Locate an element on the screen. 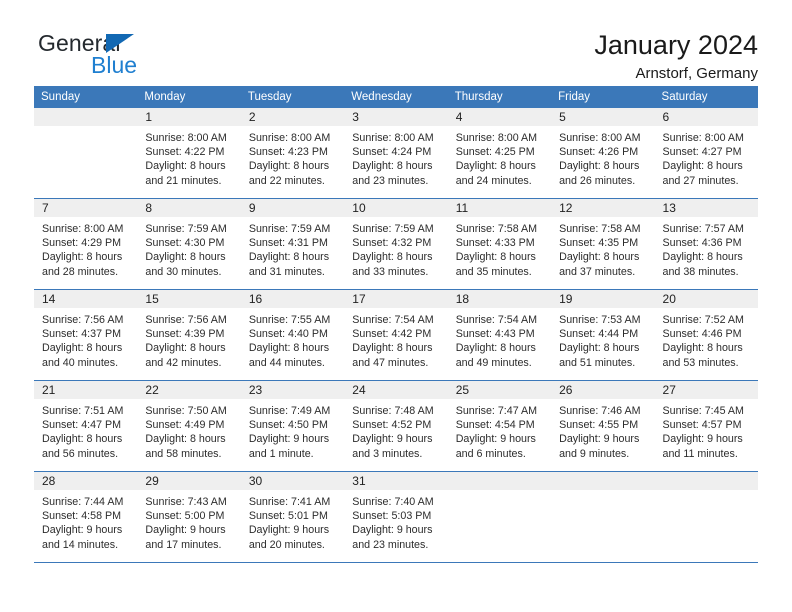 This screenshot has width=792, height=612. sunset-time: Sunset: 4:47 PM is located at coordinates (82, 425).